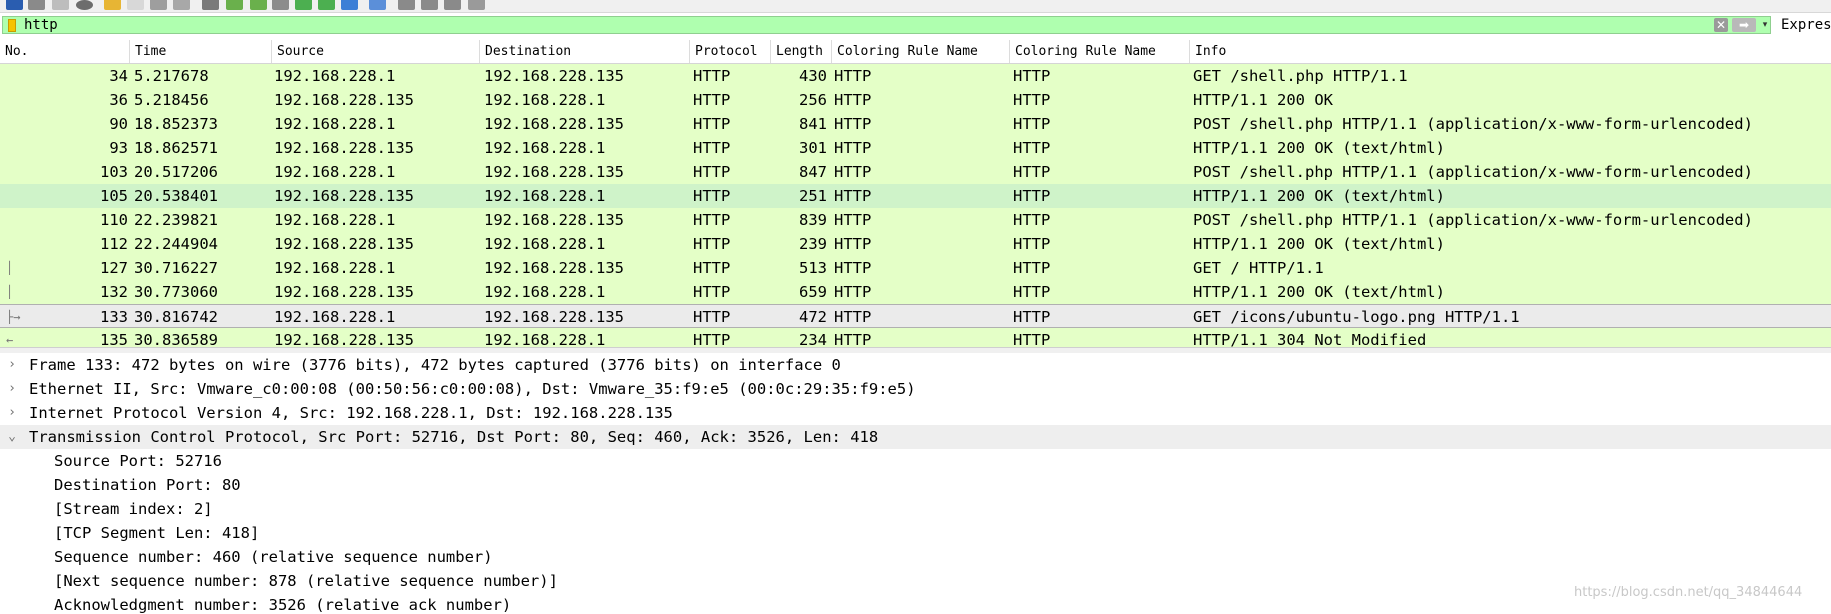 This screenshot has height=614, width=1831. Describe the element at coordinates (118, 76) in the screenshot. I see `cell-no: 34` at that location.